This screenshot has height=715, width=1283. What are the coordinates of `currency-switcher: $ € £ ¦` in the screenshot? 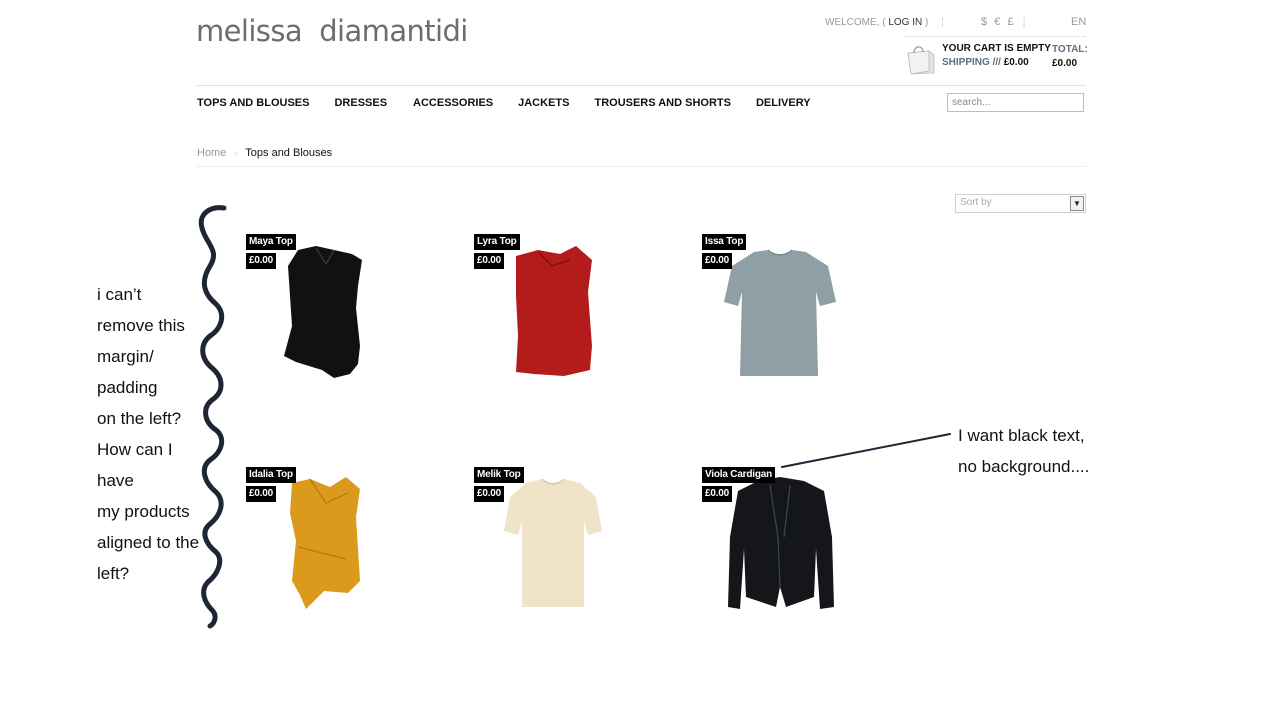 It's located at (1005, 22).